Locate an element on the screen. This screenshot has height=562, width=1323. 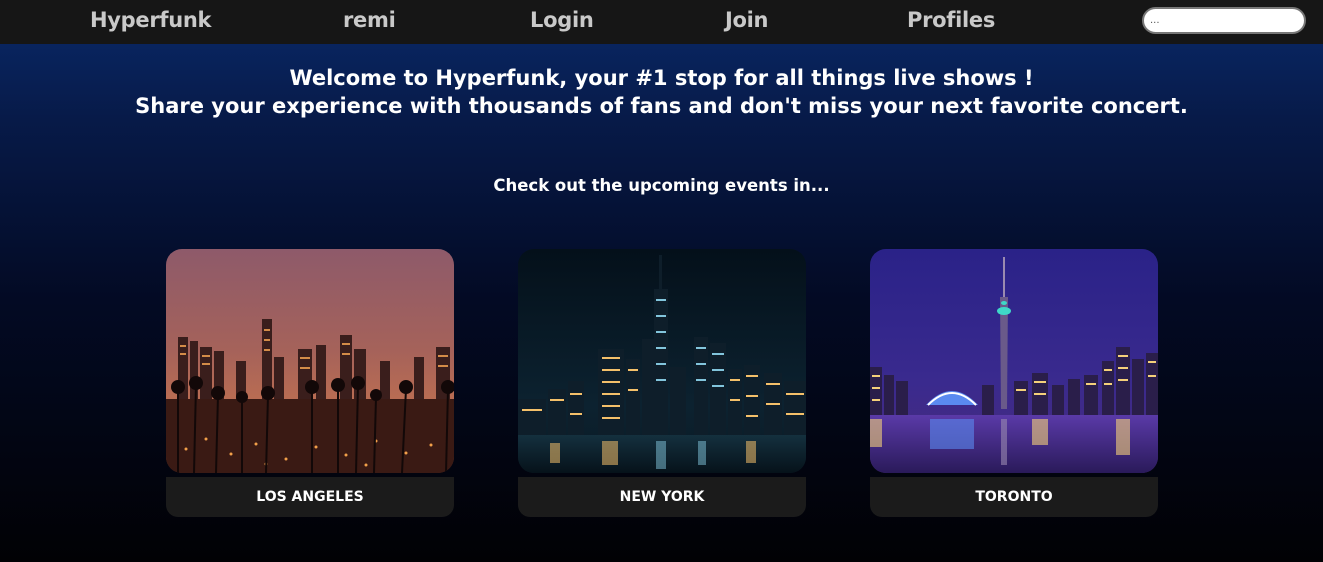
navbar: Hyperfunk remi Login Join Profiles is located at coordinates (661, 22).